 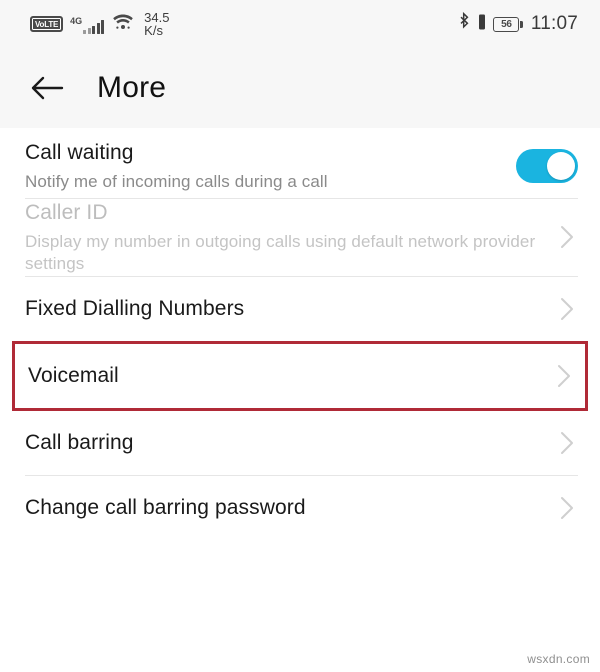 I want to click on back-arrow-icon, so click(x=47, y=88).